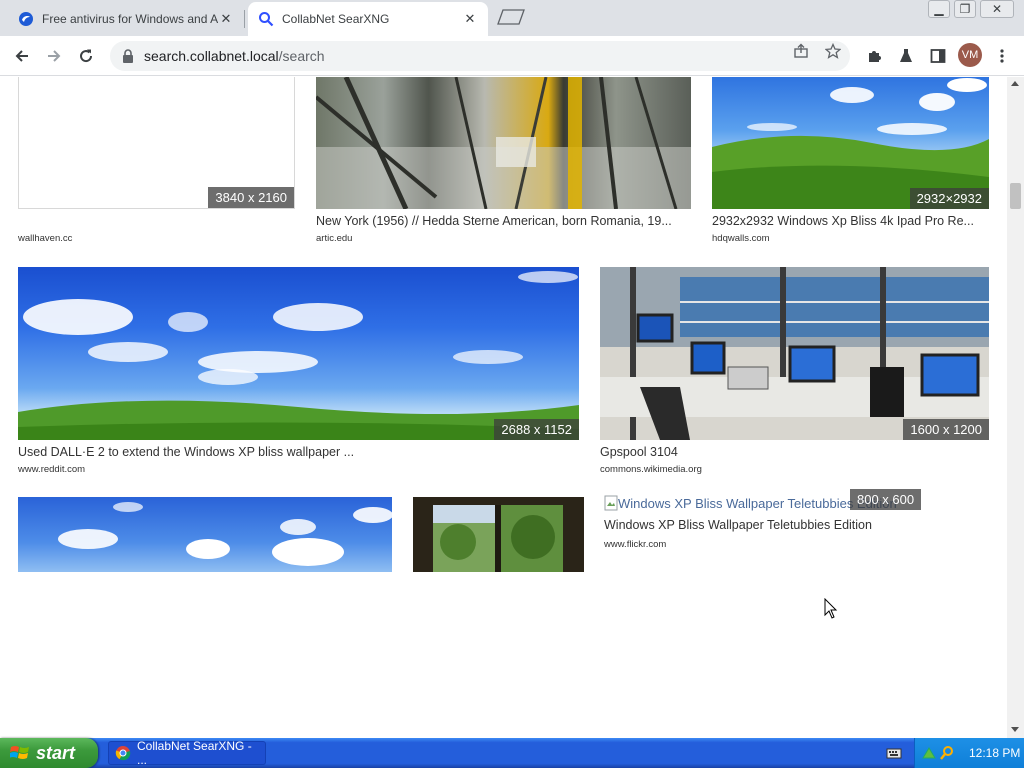 The height and width of the screenshot is (768, 1024). Describe the element at coordinates (301, 56) in the screenshot. I see `url-path: /search` at that location.